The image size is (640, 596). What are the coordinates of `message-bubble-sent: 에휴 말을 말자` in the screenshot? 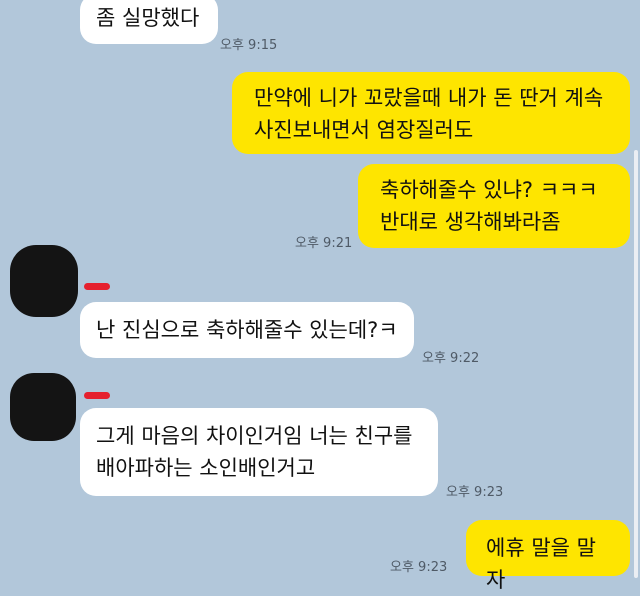 It's located at (548, 556).